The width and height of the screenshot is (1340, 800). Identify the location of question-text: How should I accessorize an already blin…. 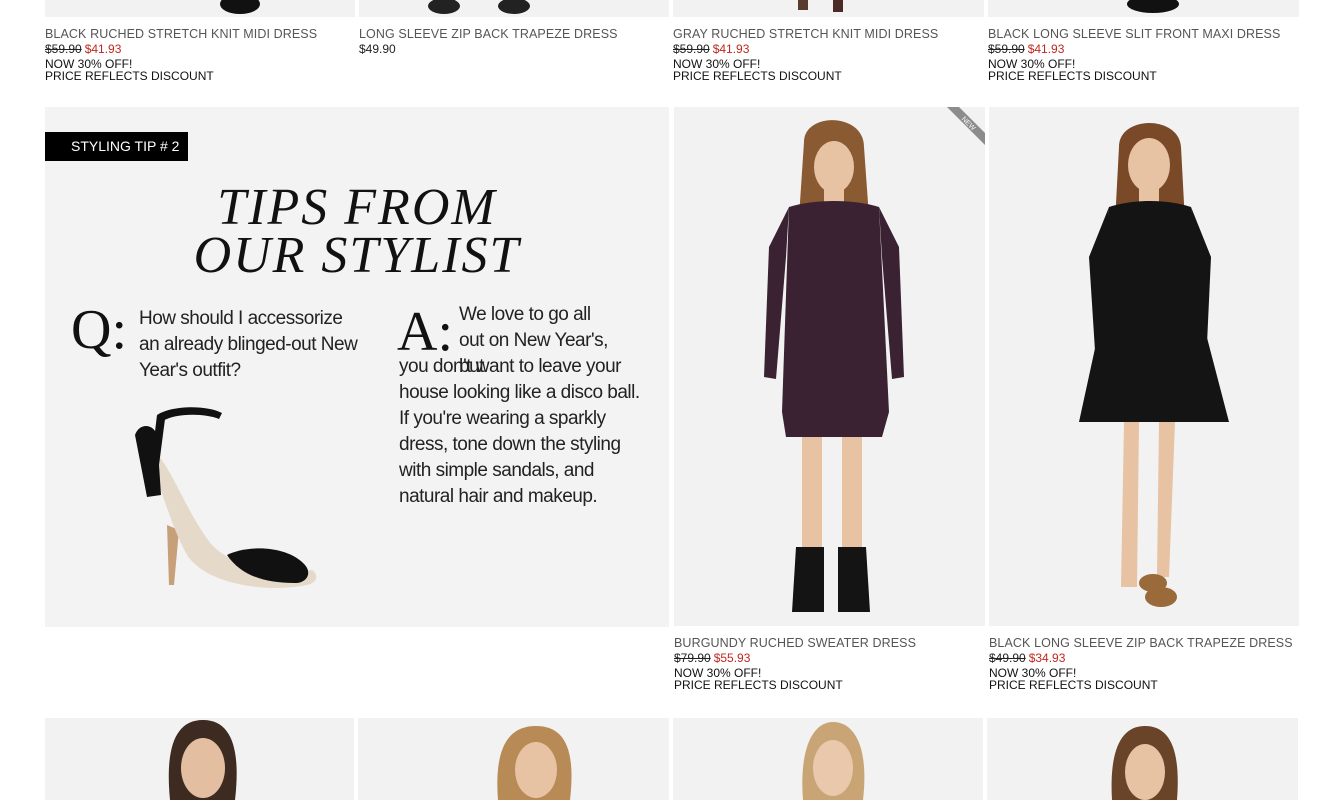
(248, 344).